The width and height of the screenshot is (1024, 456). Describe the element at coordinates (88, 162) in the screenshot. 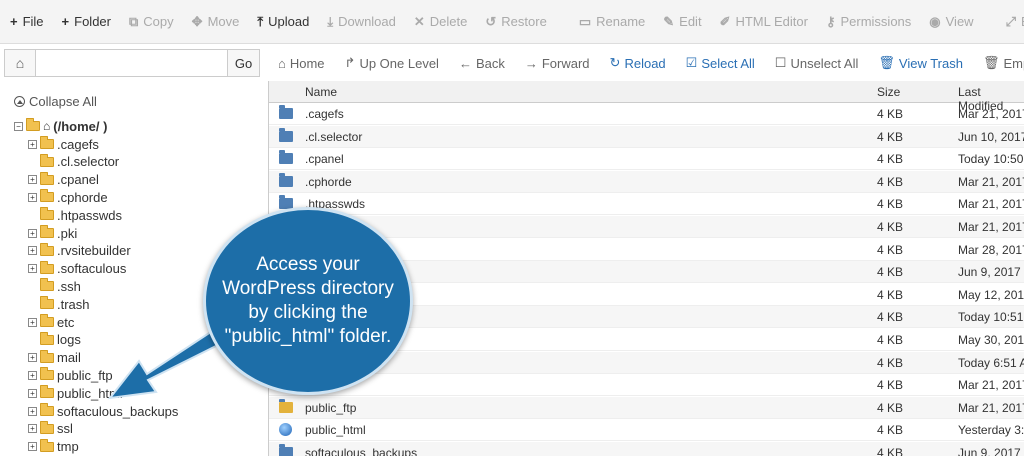

I see `tree-item-label: .cl.selector` at that location.